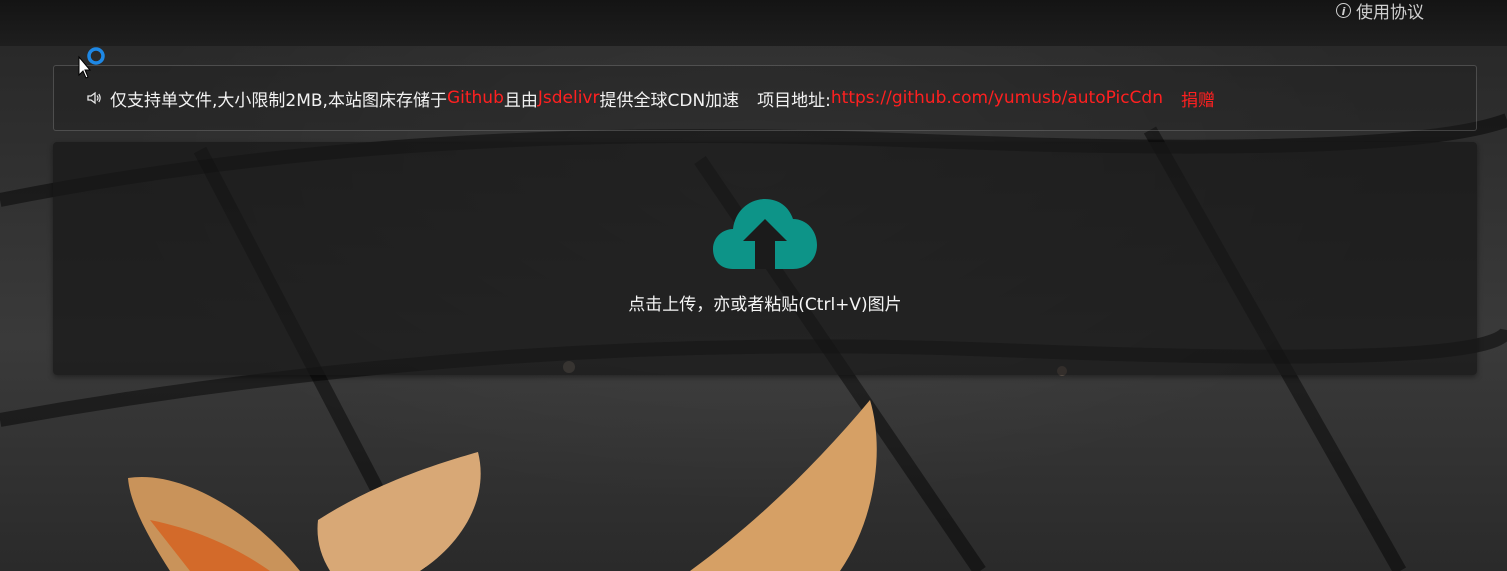  I want to click on usage-agreement-link: i 使用协议, so click(1380, 11).